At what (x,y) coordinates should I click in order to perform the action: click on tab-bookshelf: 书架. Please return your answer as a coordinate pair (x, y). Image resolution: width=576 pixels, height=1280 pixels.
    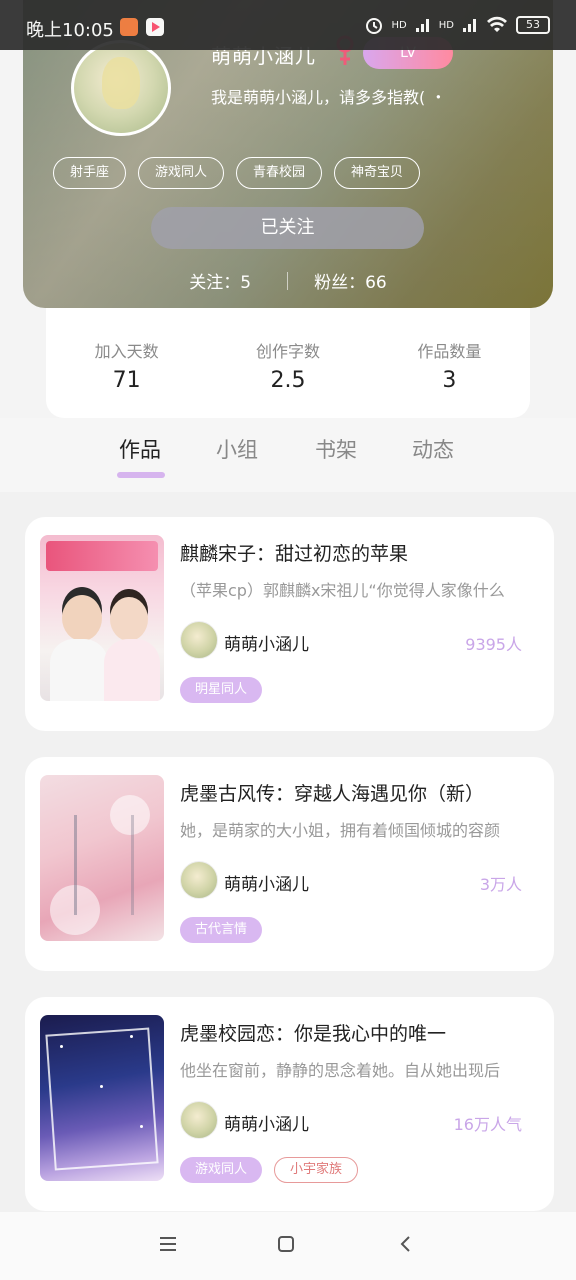
    Looking at the image, I should click on (336, 449).